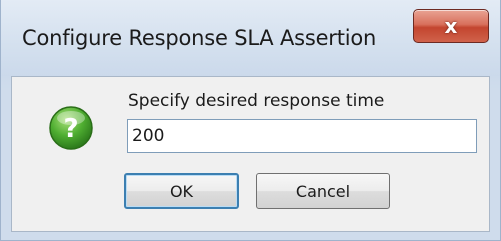  I want to click on close-icon: x, so click(451, 26).